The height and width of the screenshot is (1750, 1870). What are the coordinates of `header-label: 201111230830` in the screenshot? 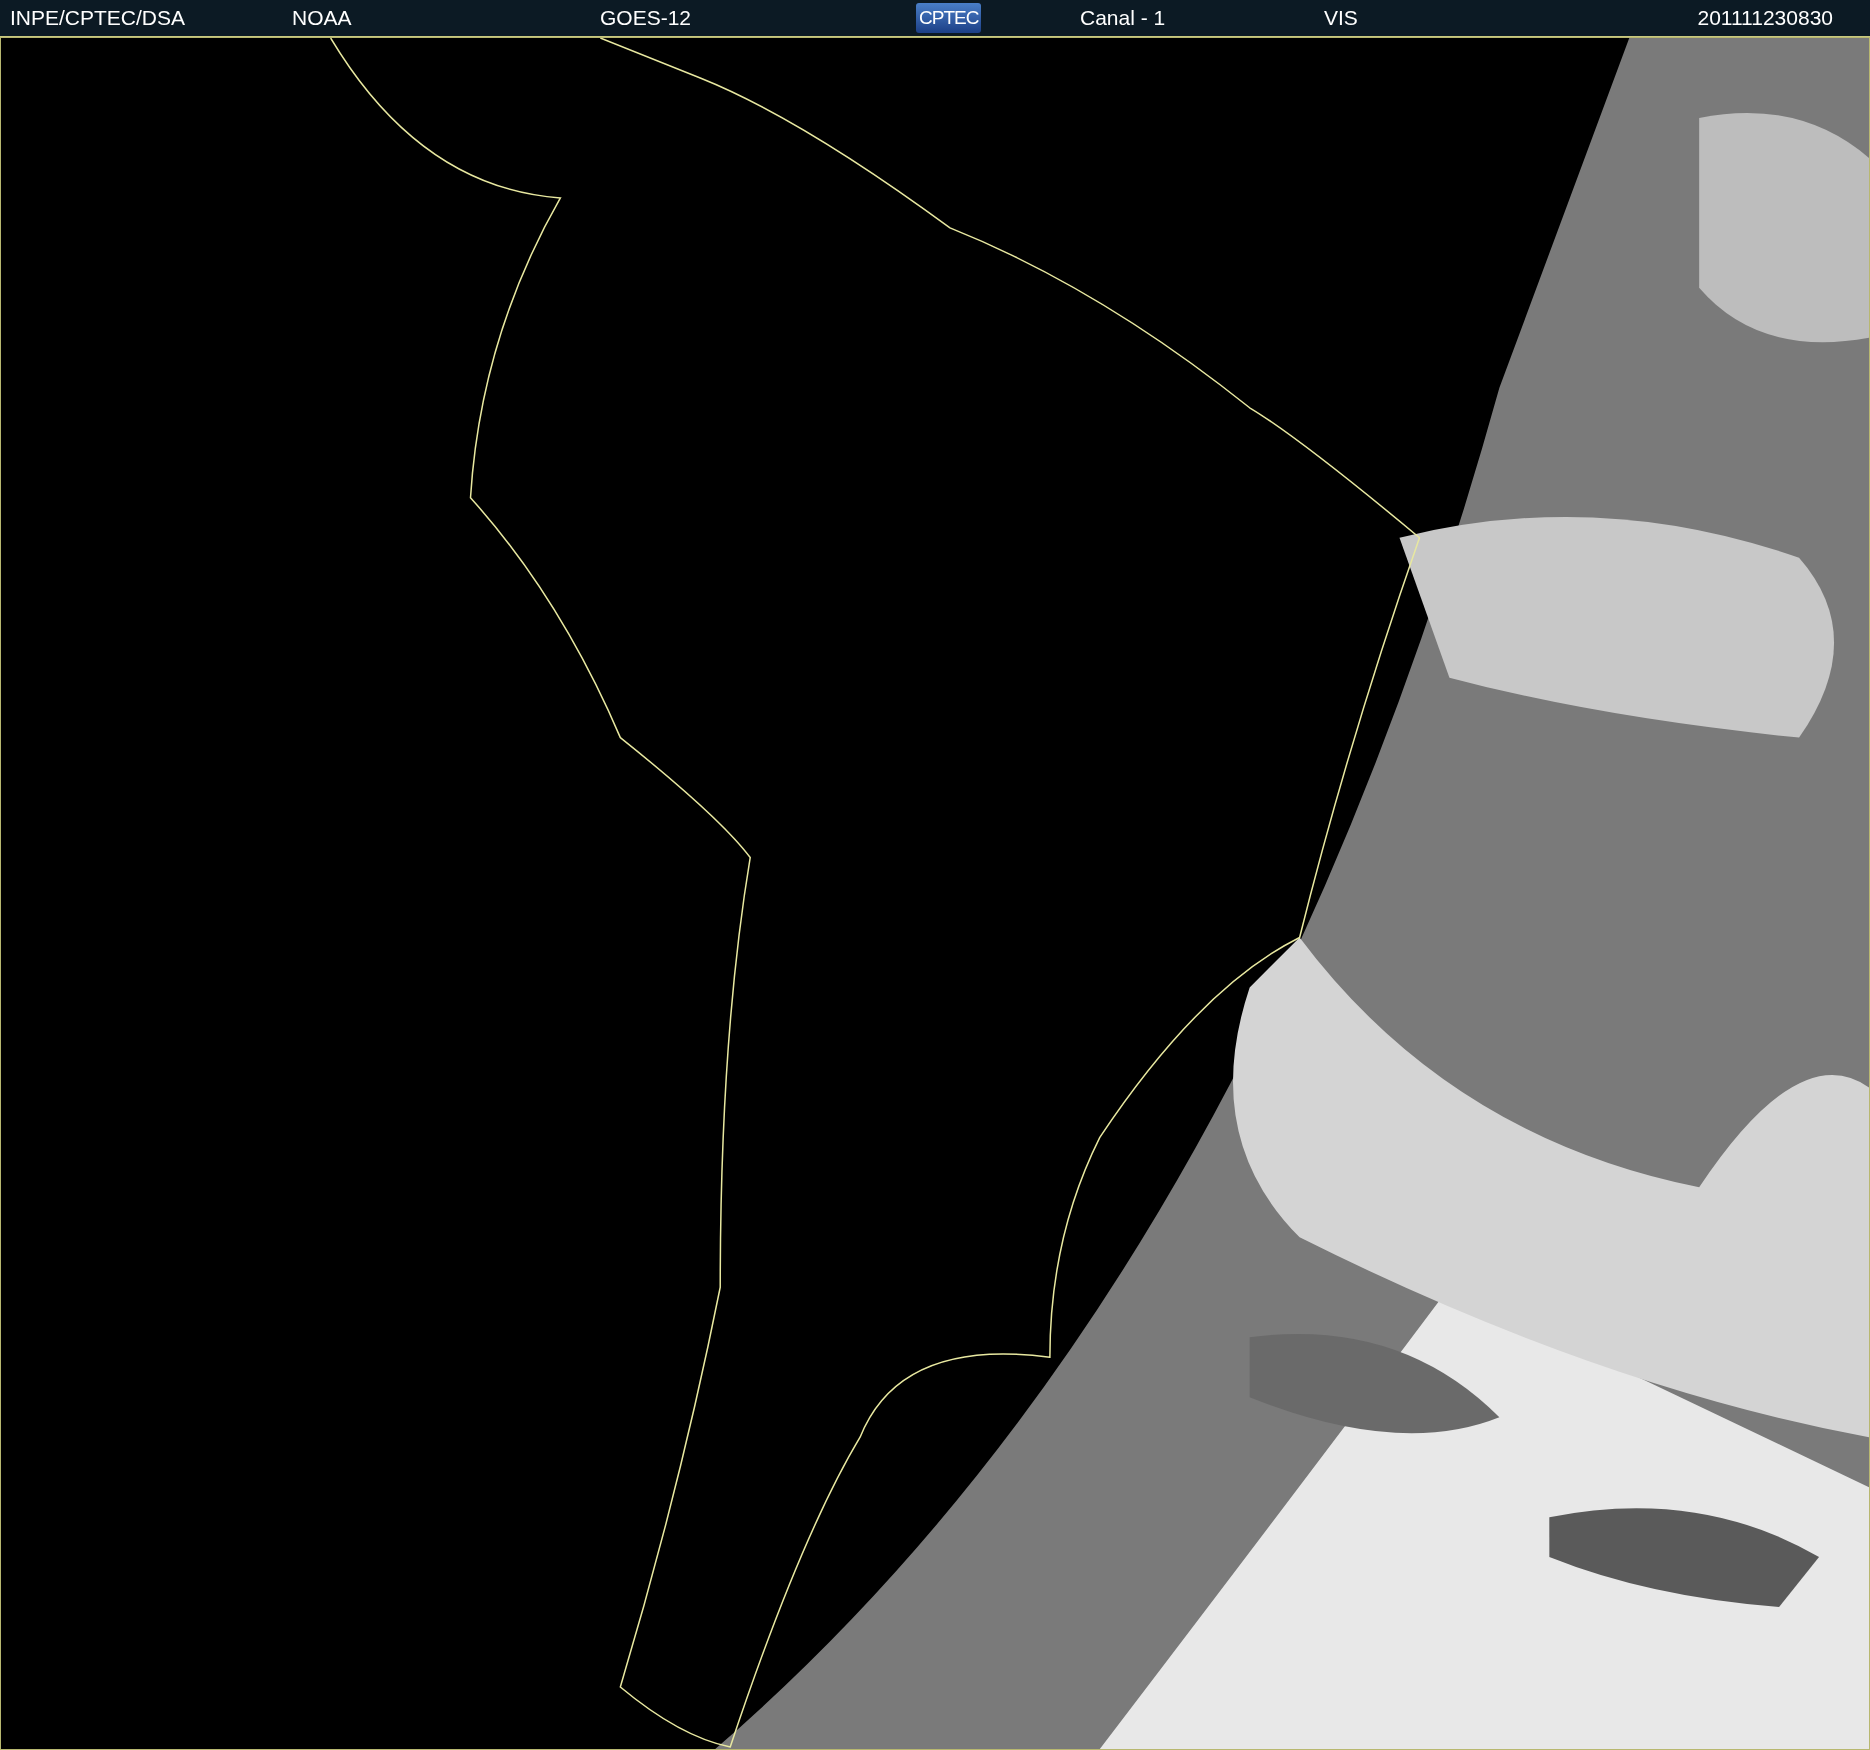 It's located at (1765, 18).